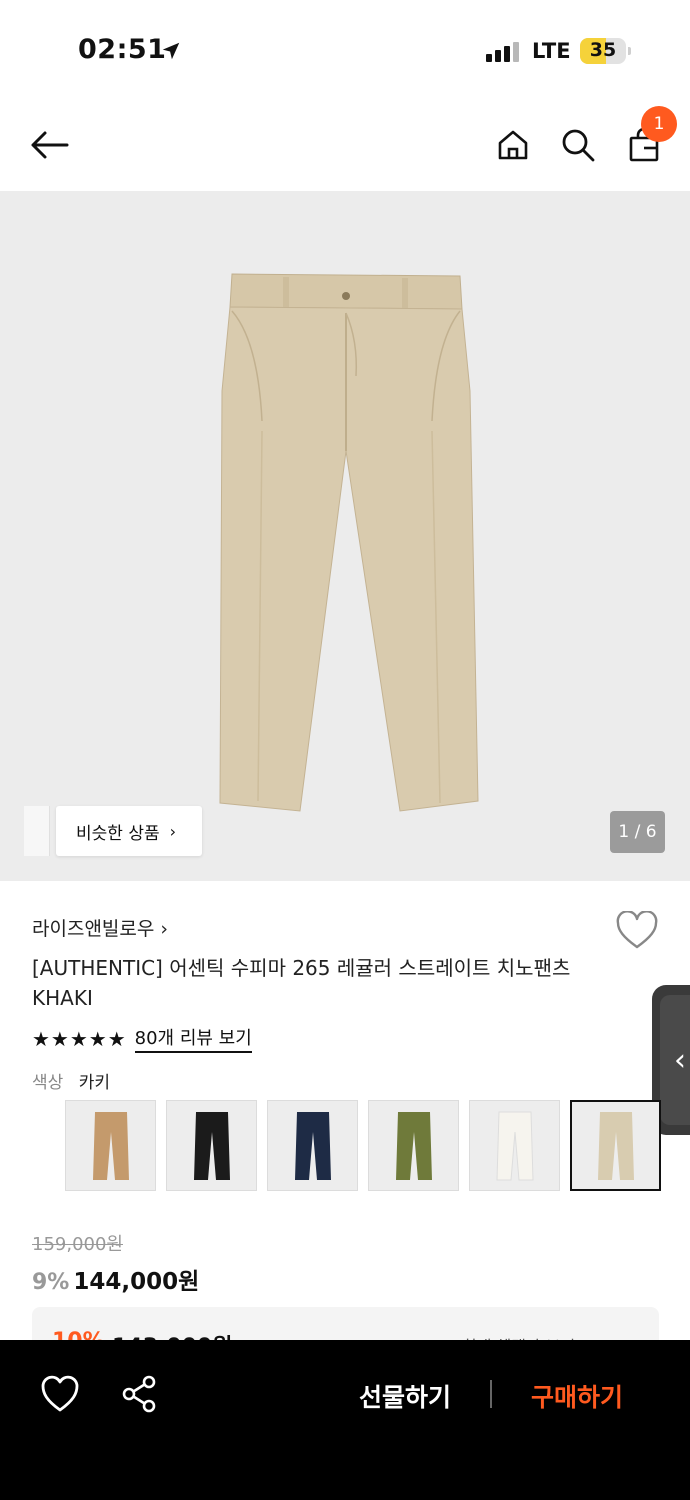  What do you see at coordinates (345, 1420) in the screenshot?
I see `bottom-action-bar: 선물하기 구매하기` at bounding box center [345, 1420].